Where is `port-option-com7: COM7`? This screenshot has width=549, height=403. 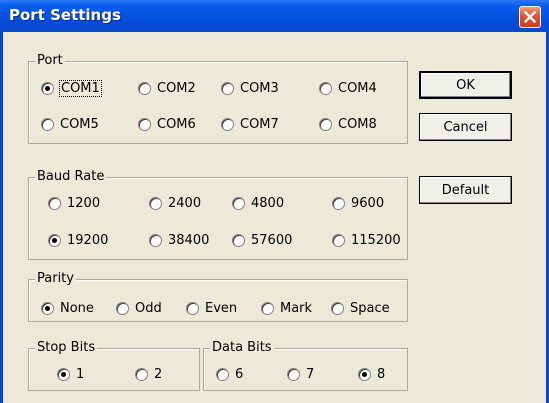
port-option-com7: COM7 is located at coordinates (250, 124).